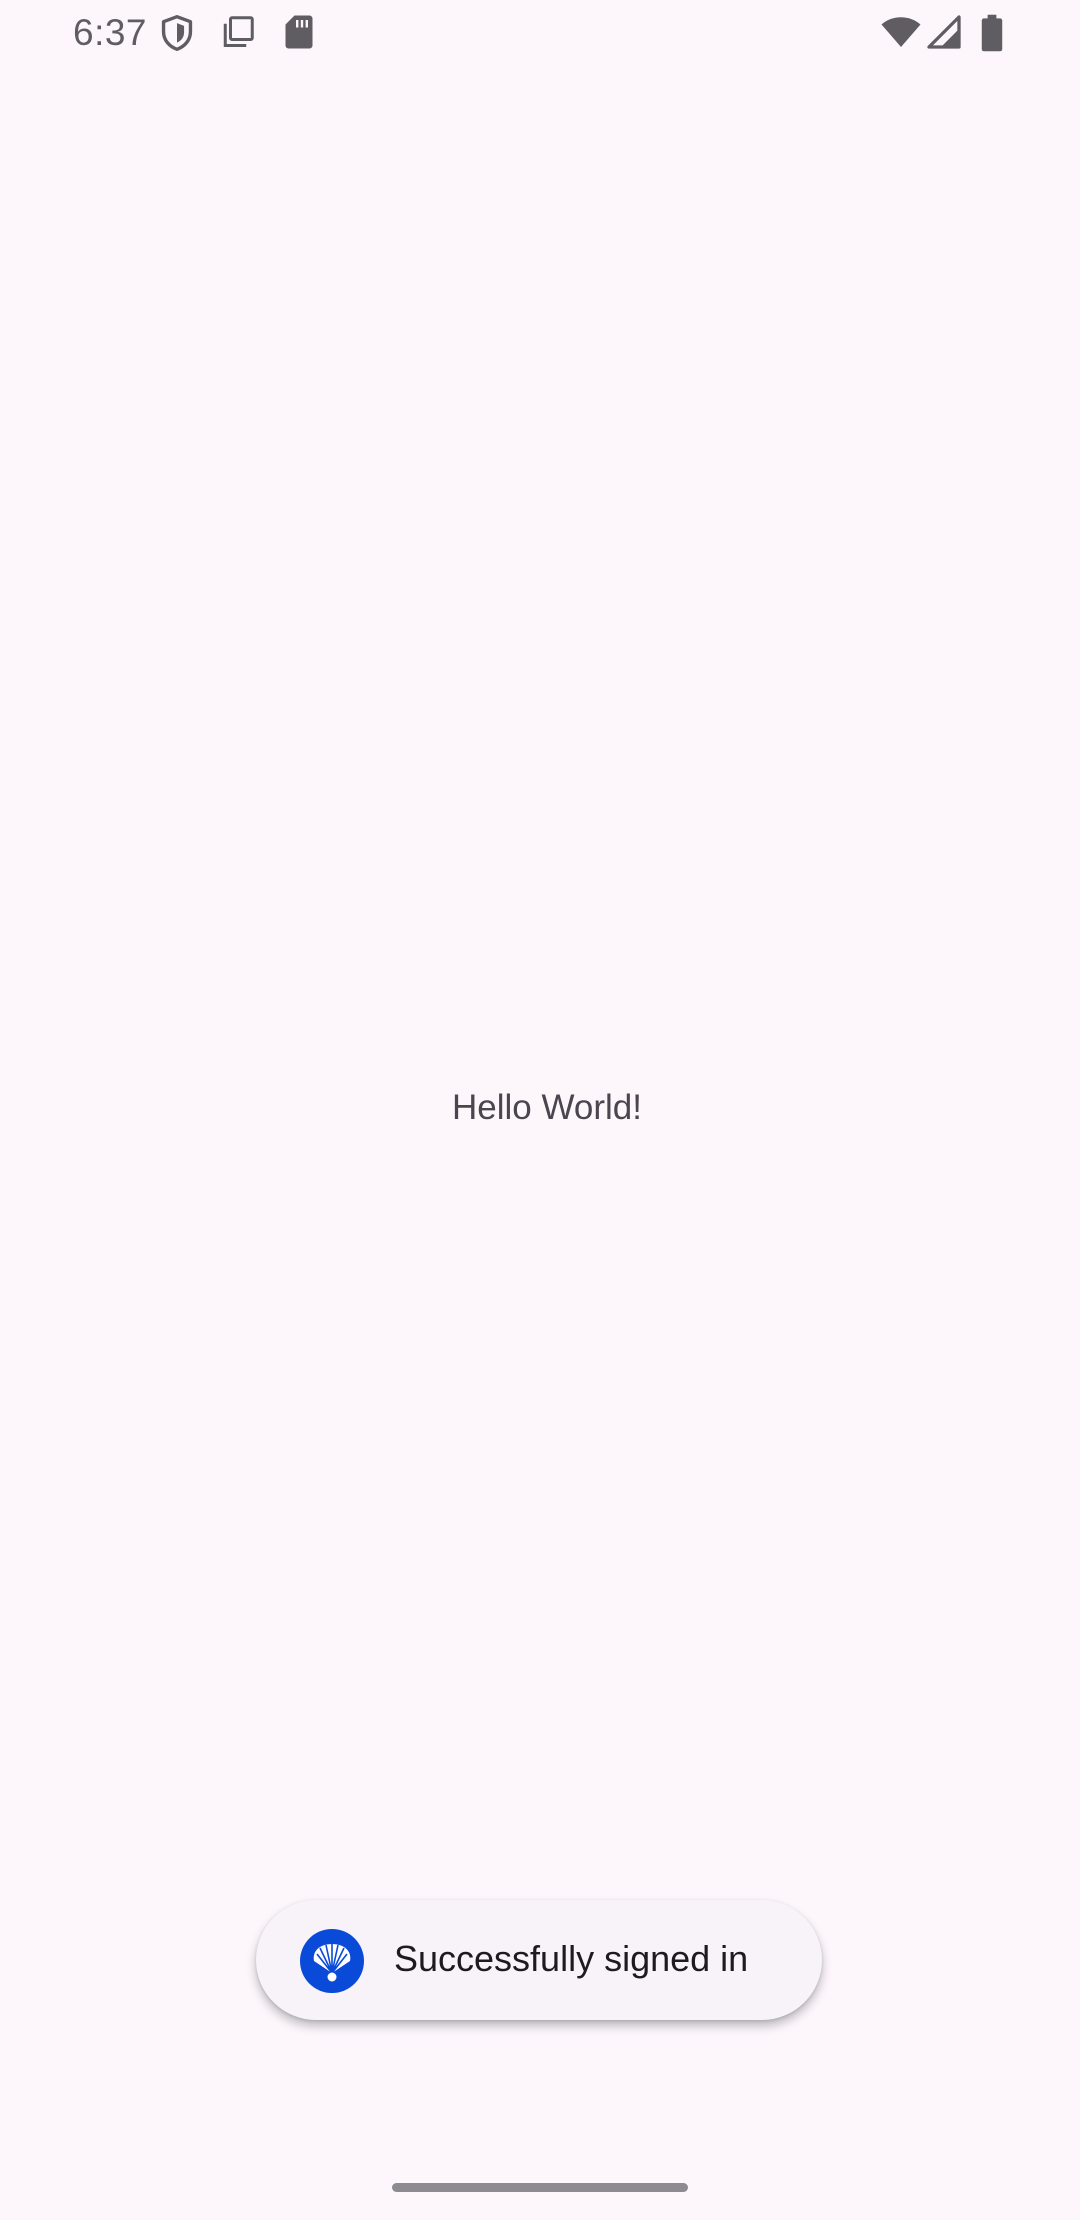  Describe the element at coordinates (238, 31) in the screenshot. I see `copy-icon` at that location.